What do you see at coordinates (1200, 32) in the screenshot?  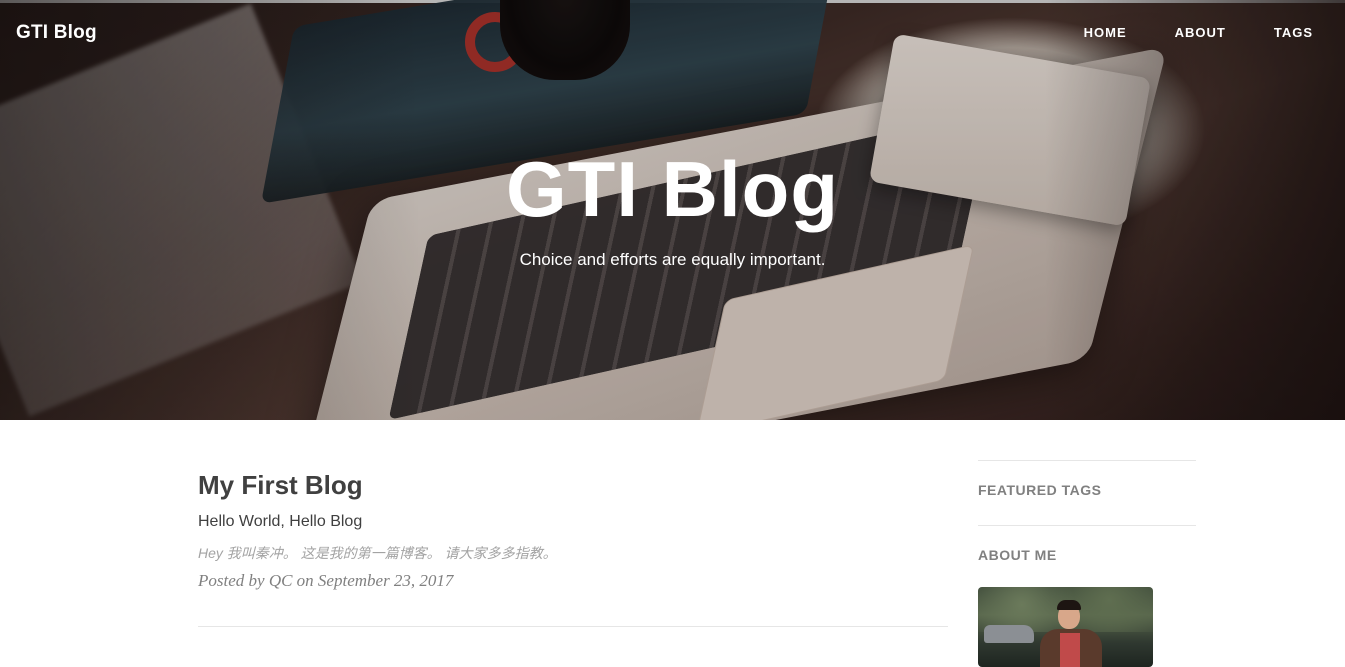 I see `nav-link-about: ABOUT` at bounding box center [1200, 32].